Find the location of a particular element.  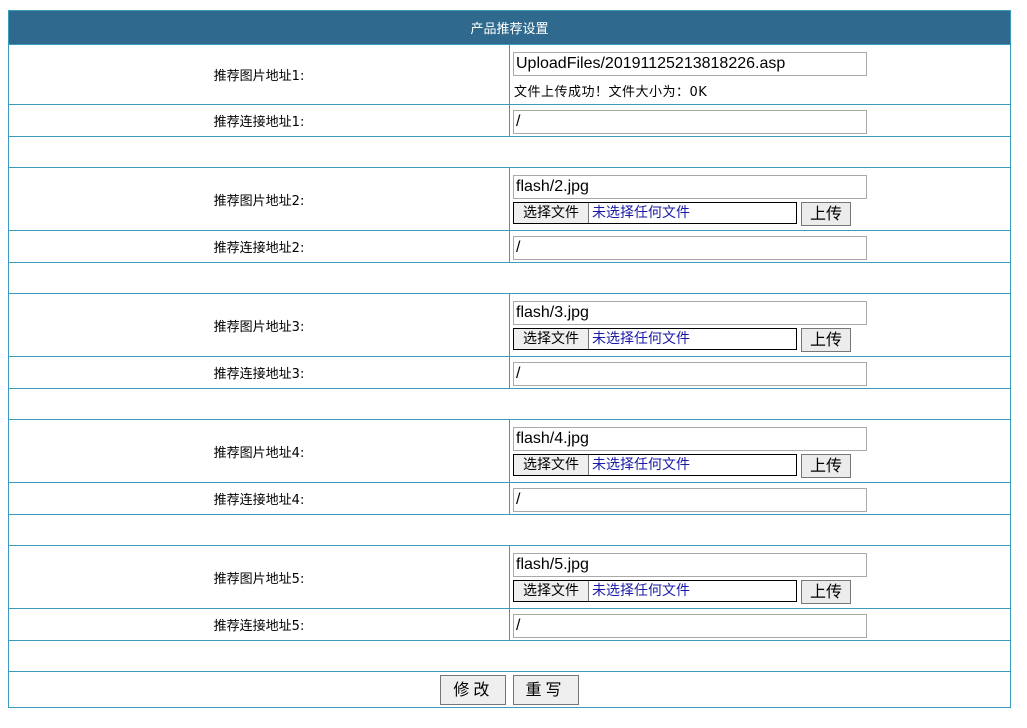

image-row-3: 推荐图片地址3: 选择文件未选择任何文件上传 is located at coordinates (509, 325).